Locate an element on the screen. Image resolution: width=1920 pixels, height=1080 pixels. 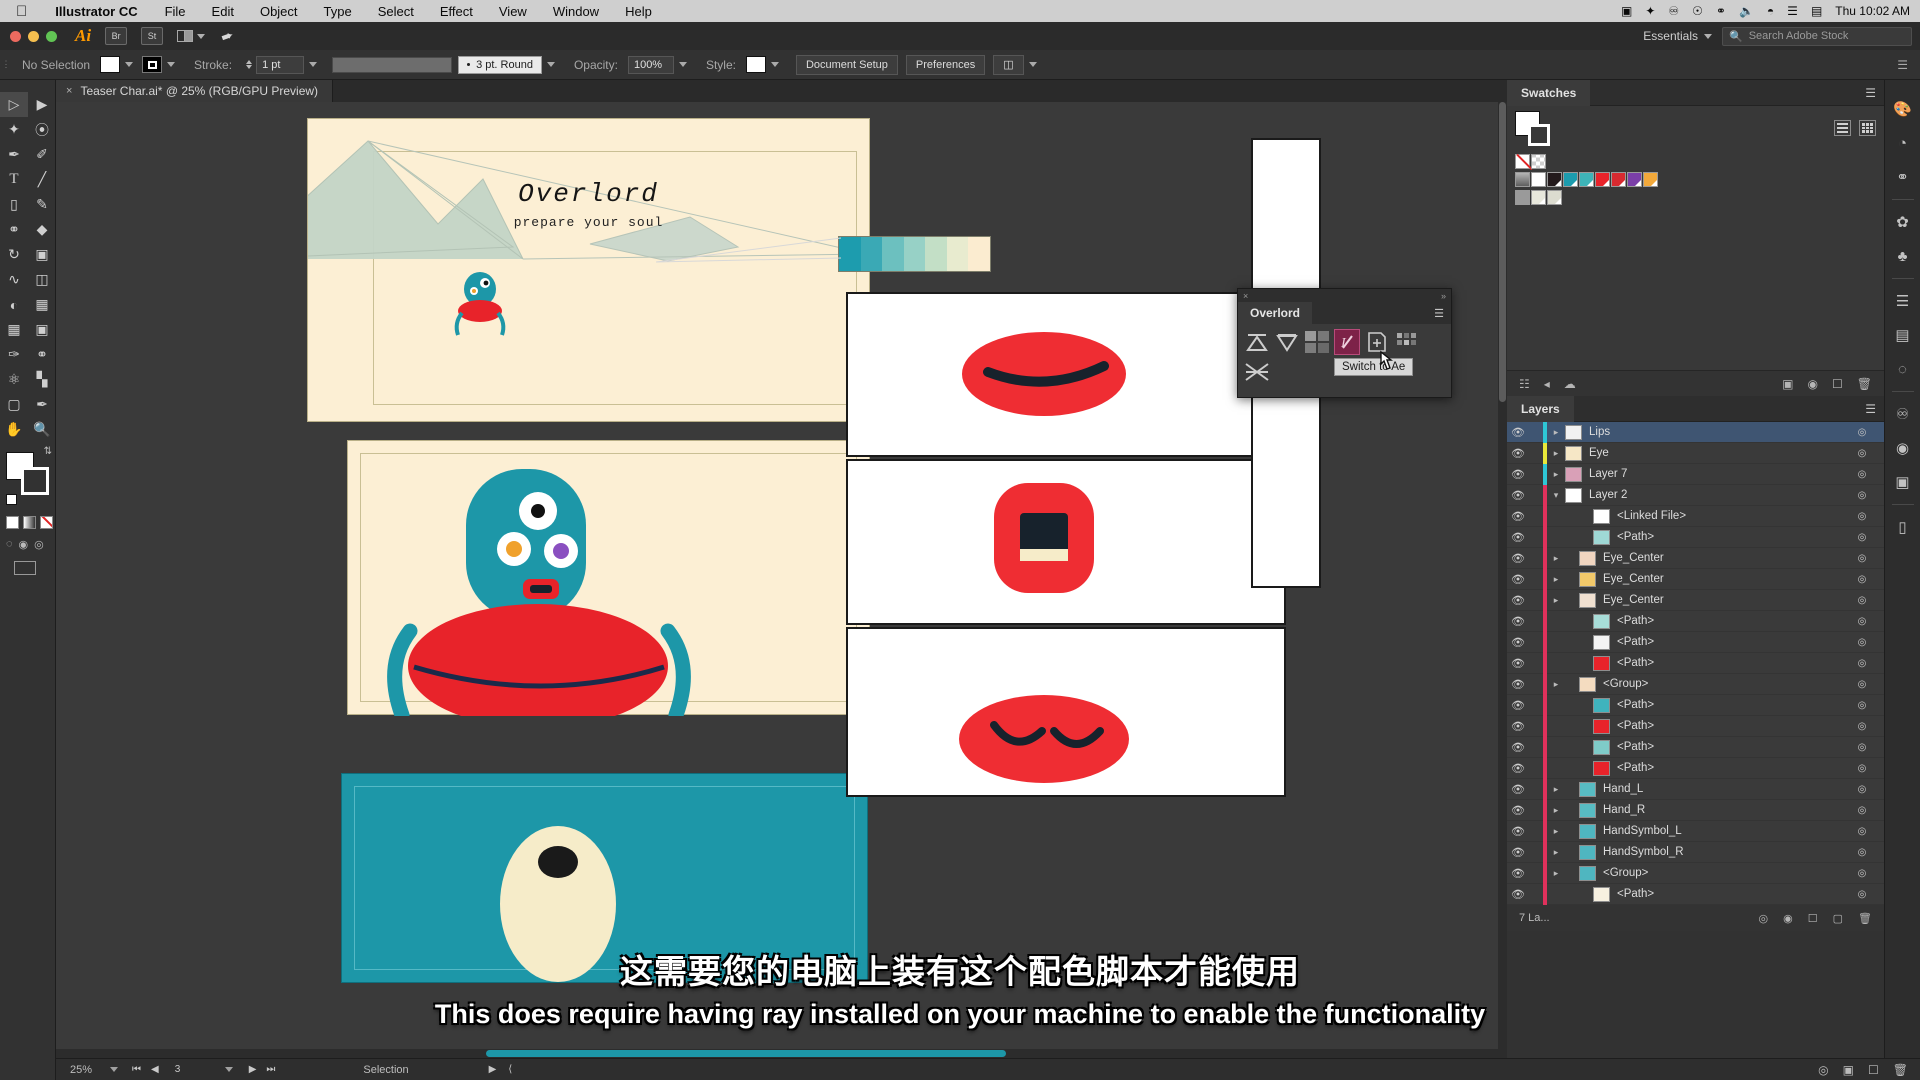
menu-object: Object is located at coordinates (279, 11).